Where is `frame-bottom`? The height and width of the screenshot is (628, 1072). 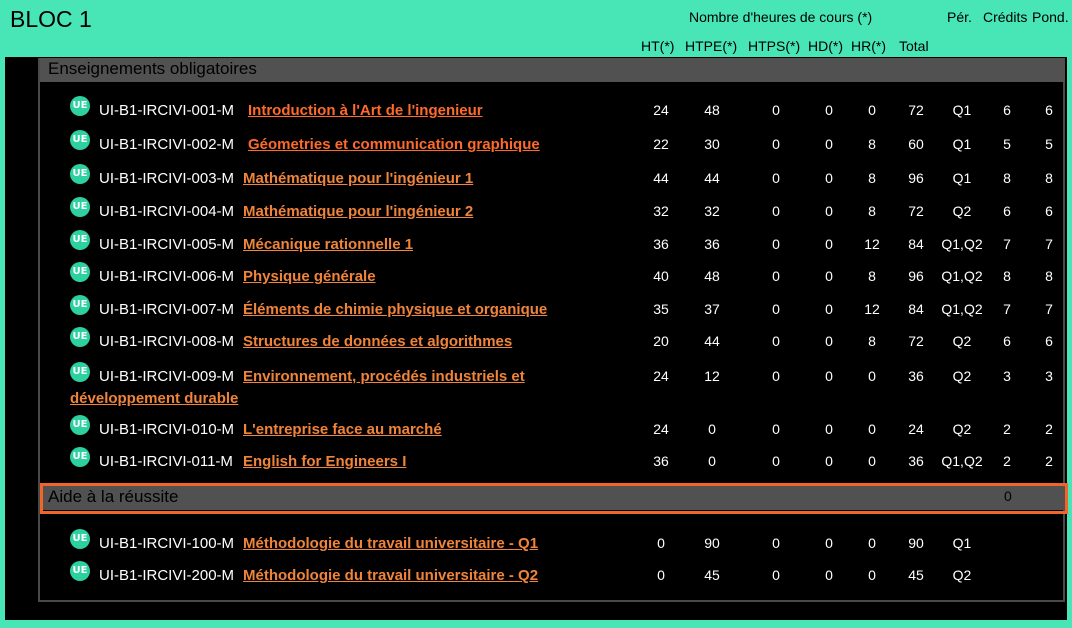
frame-bottom is located at coordinates (536, 624).